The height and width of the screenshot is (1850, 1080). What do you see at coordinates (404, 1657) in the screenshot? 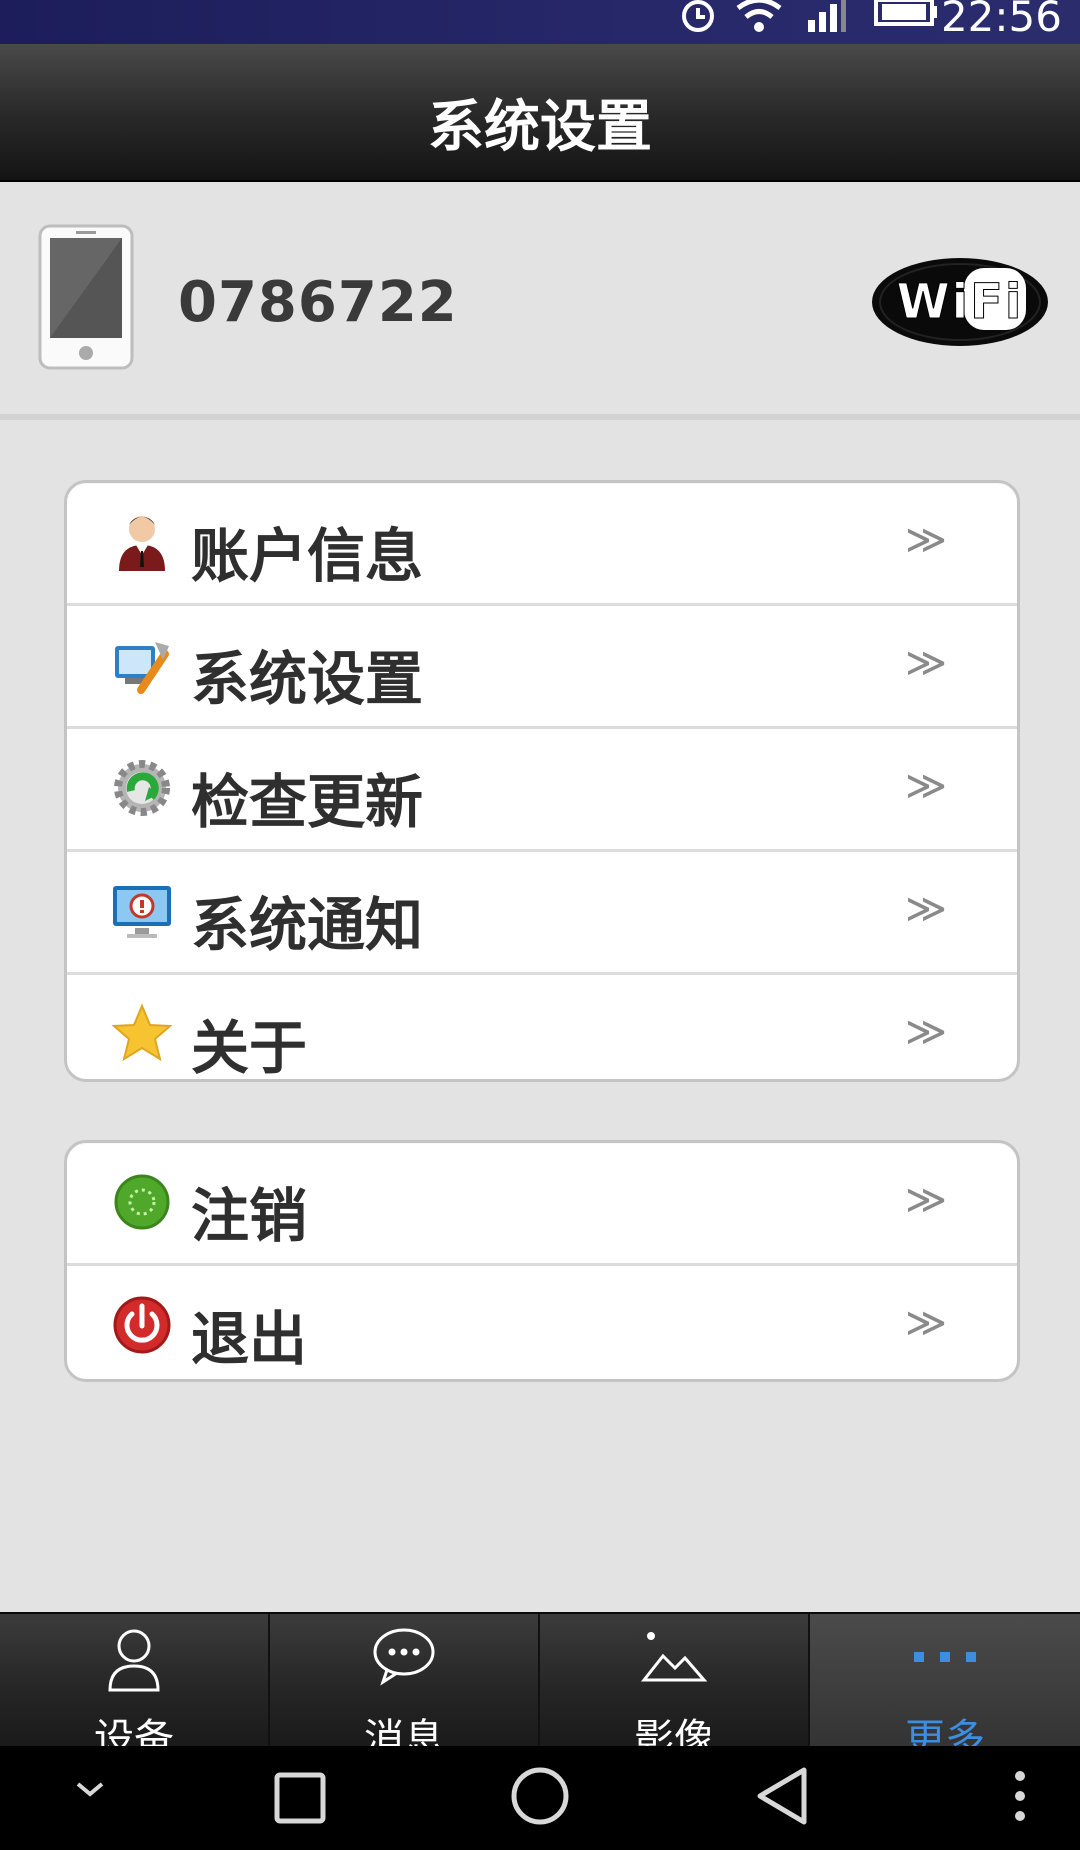
I see `chat-bubble-icon` at bounding box center [404, 1657].